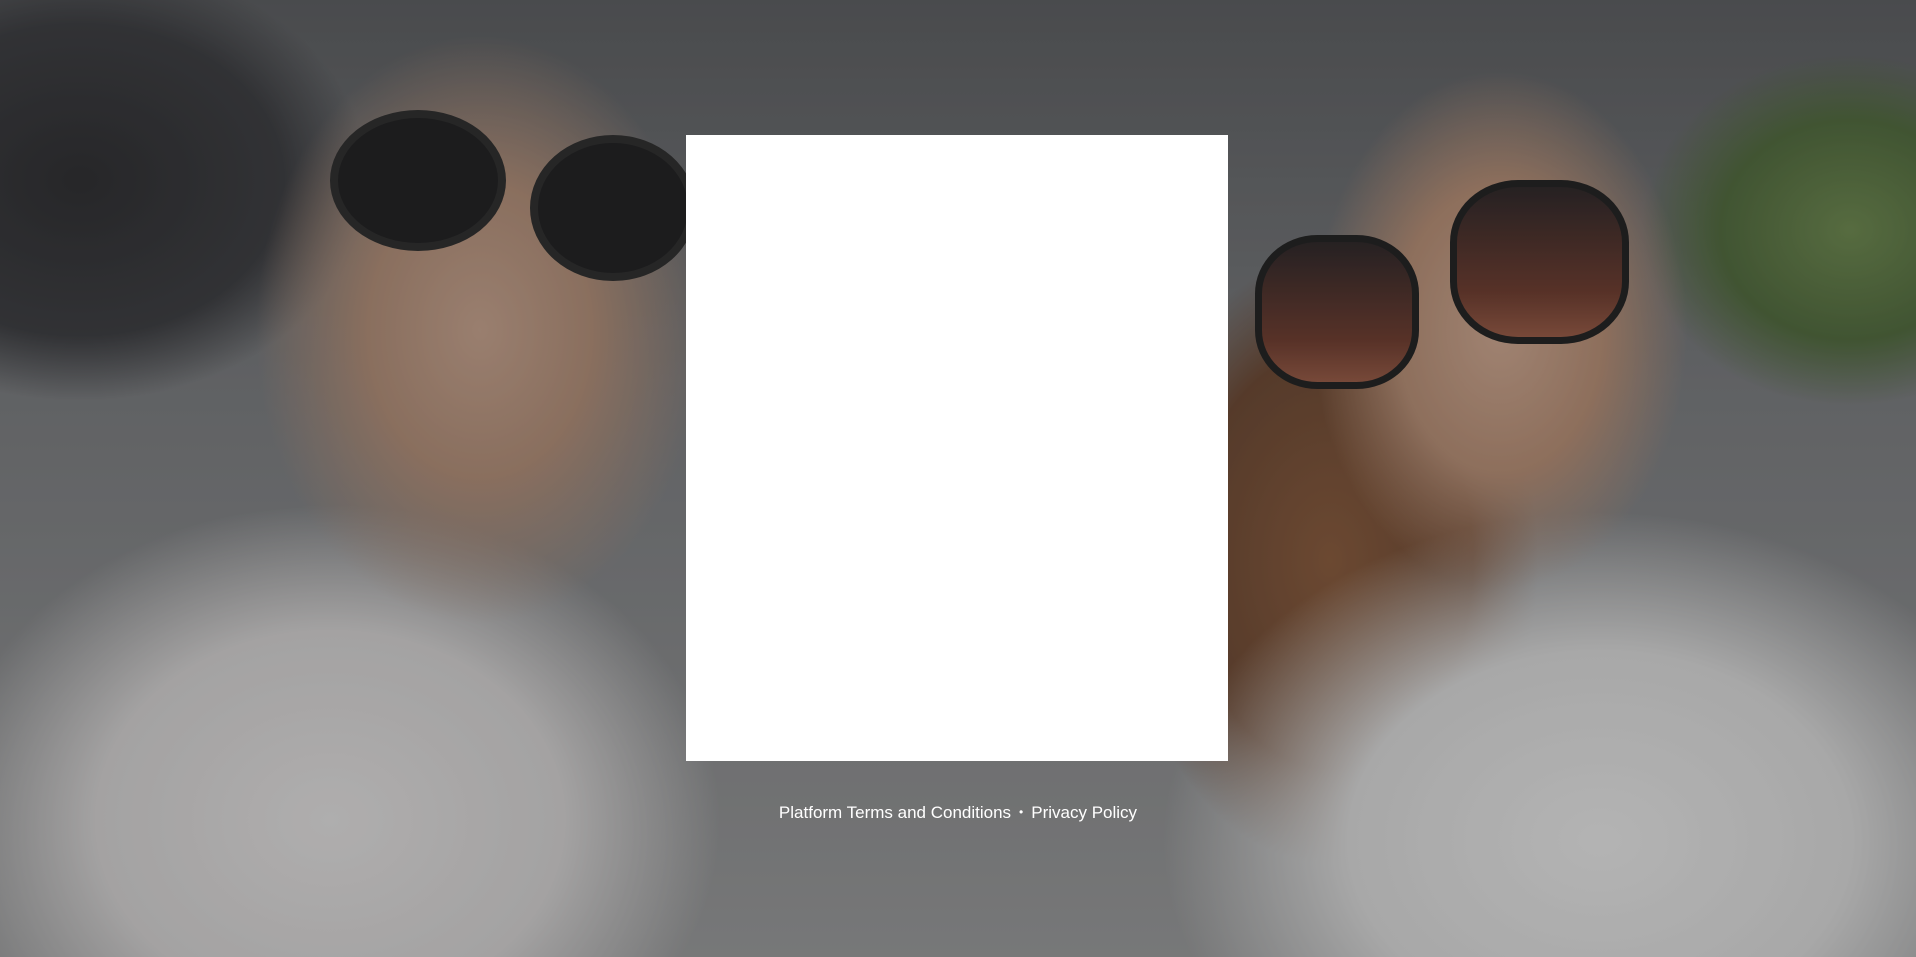 This screenshot has width=1916, height=957. What do you see at coordinates (895, 812) in the screenshot?
I see `terms-link: Platform Terms and Conditions` at bounding box center [895, 812].